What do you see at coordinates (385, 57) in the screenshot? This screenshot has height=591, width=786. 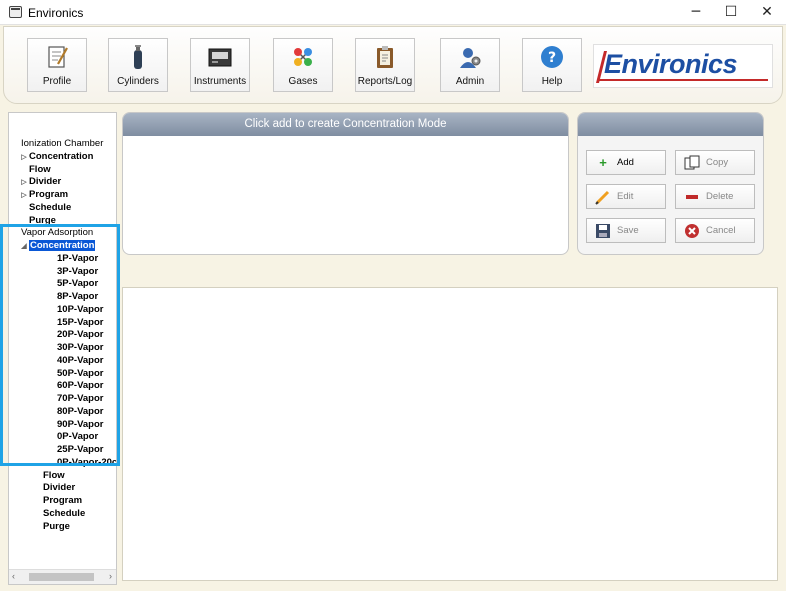 I see `reports-icon` at bounding box center [385, 57].